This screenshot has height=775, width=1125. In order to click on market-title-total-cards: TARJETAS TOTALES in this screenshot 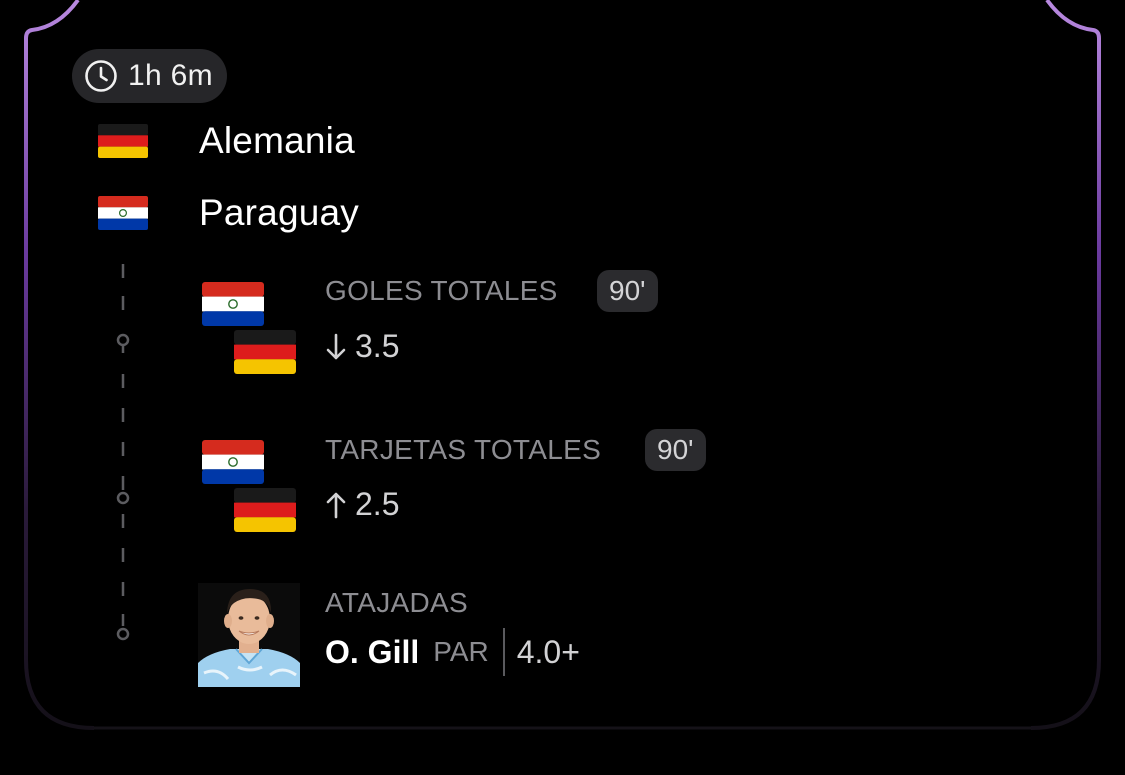, I will do `click(463, 449)`.